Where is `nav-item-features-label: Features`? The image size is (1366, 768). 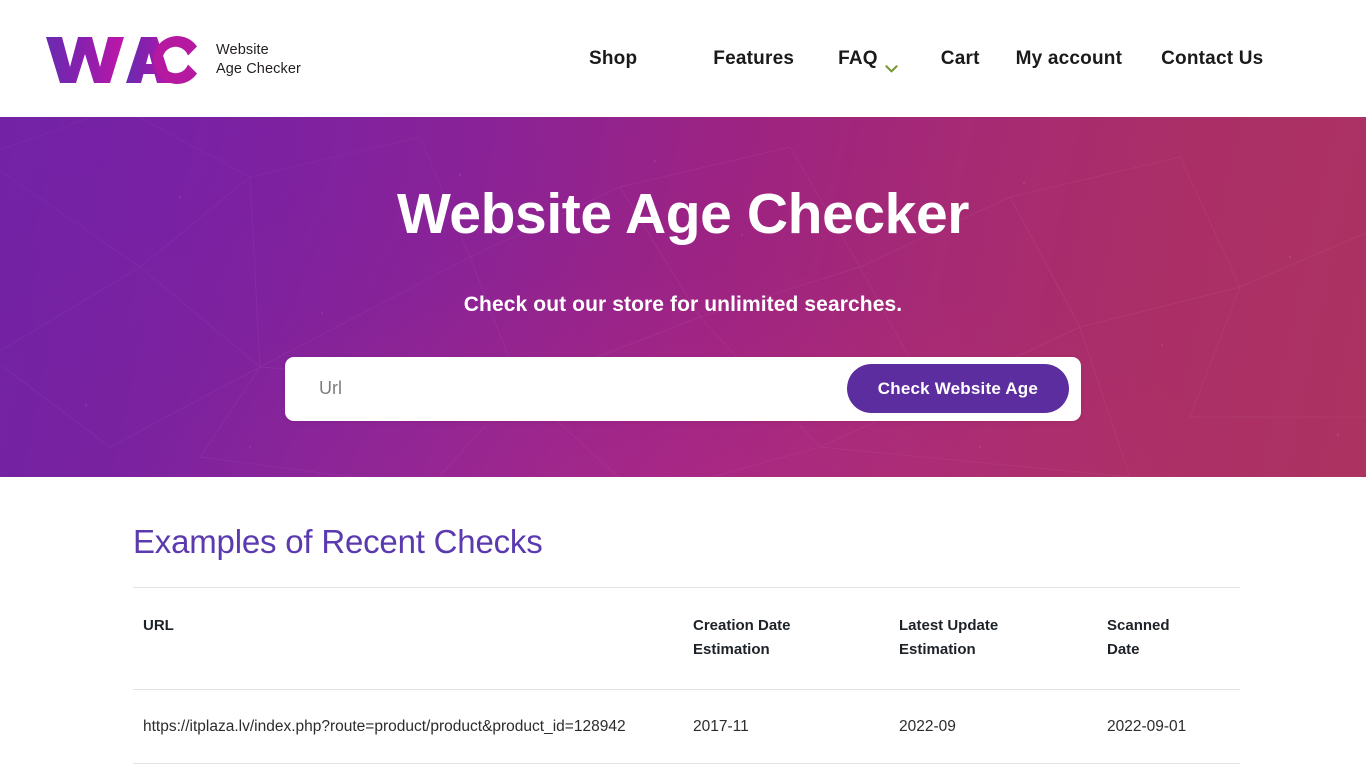 nav-item-features-label: Features is located at coordinates (754, 58).